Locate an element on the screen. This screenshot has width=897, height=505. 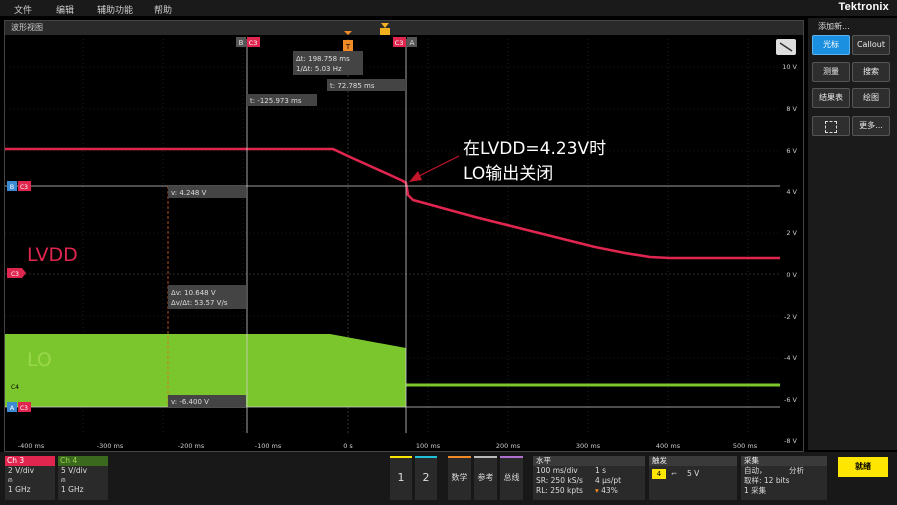
status-ready-button: 就绪 is located at coordinates (863, 467).